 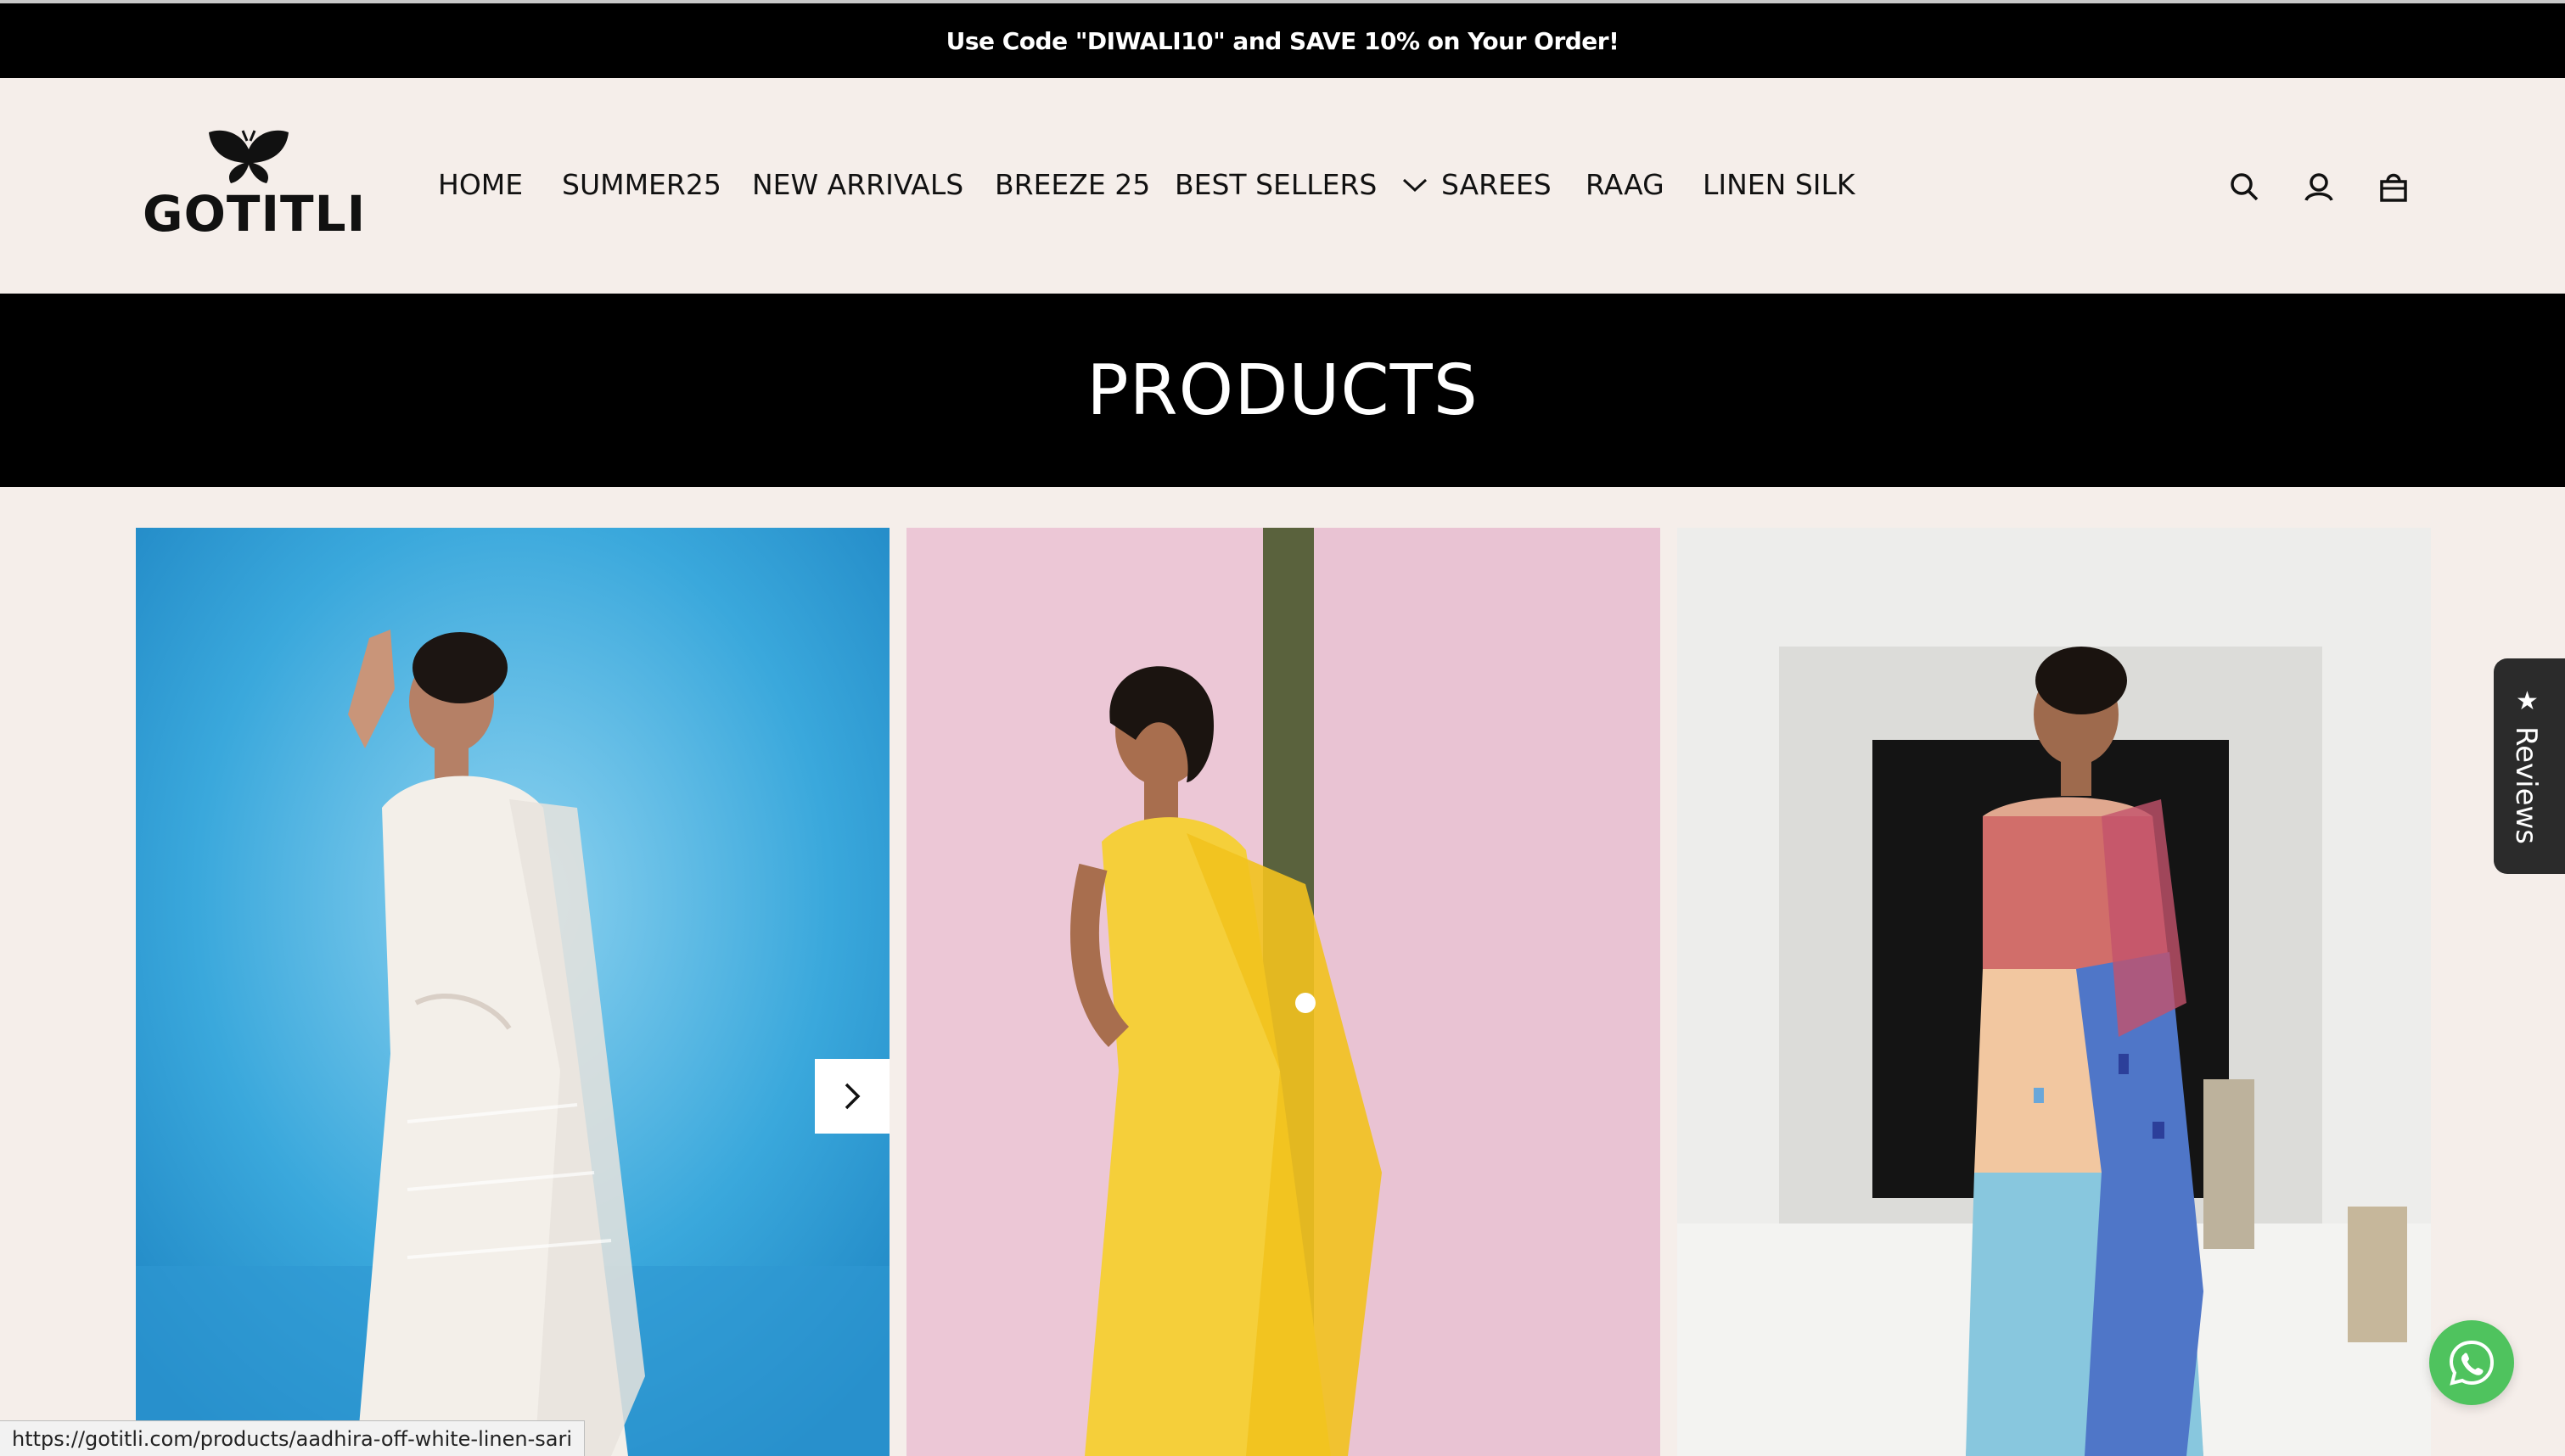 I want to click on star-icon: ★, so click(x=2527, y=701).